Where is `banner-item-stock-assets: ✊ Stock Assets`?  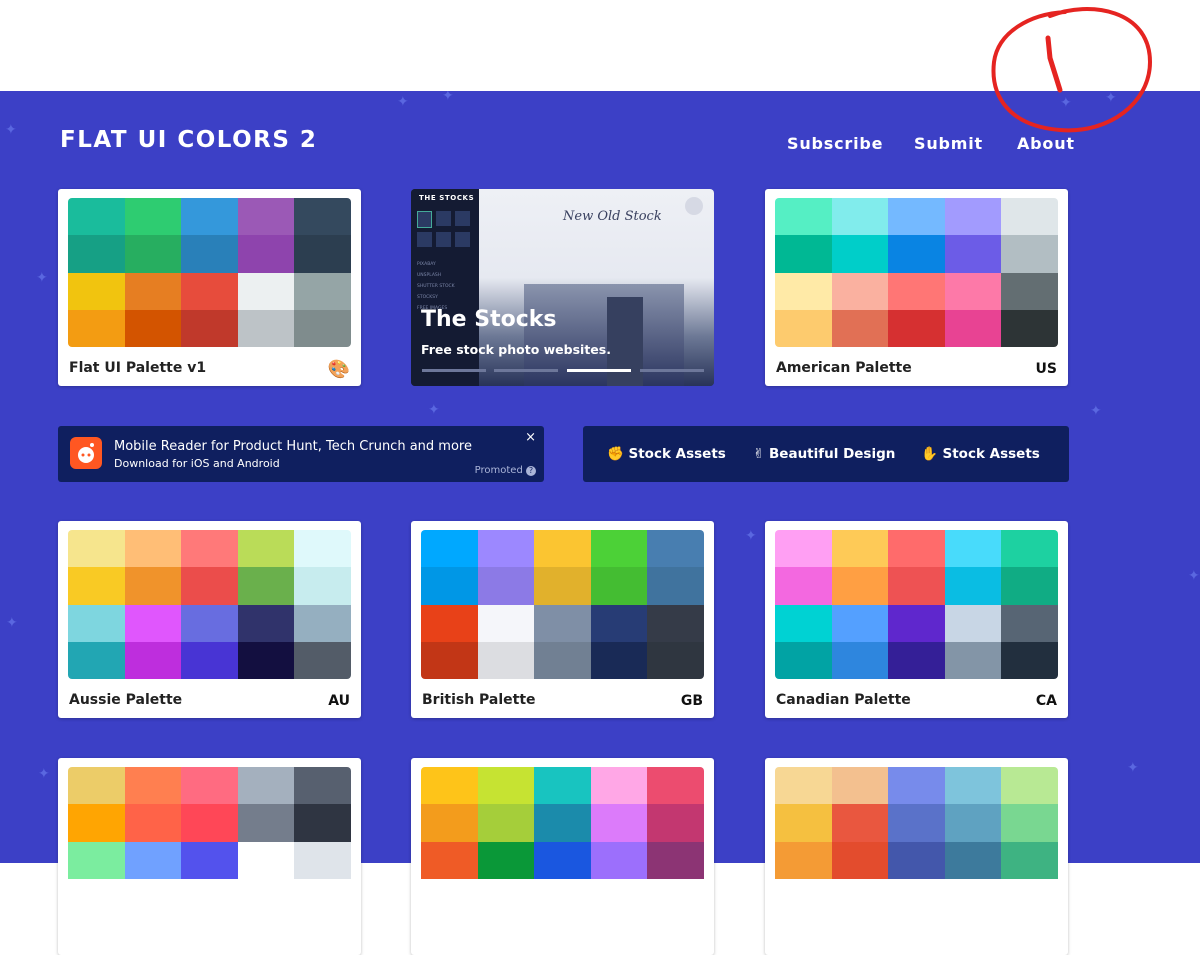
banner-item-stock-assets: ✊ Stock Assets is located at coordinates (666, 454).